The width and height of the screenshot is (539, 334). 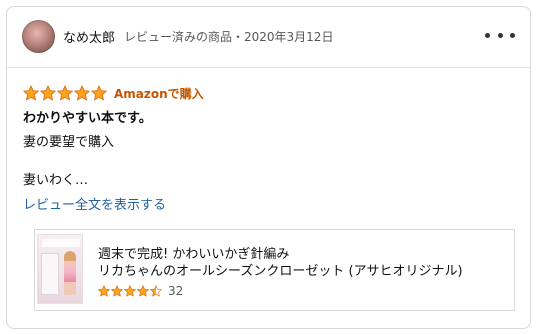 I want to click on review-body-line: 妻の要望で購入, so click(x=69, y=142).